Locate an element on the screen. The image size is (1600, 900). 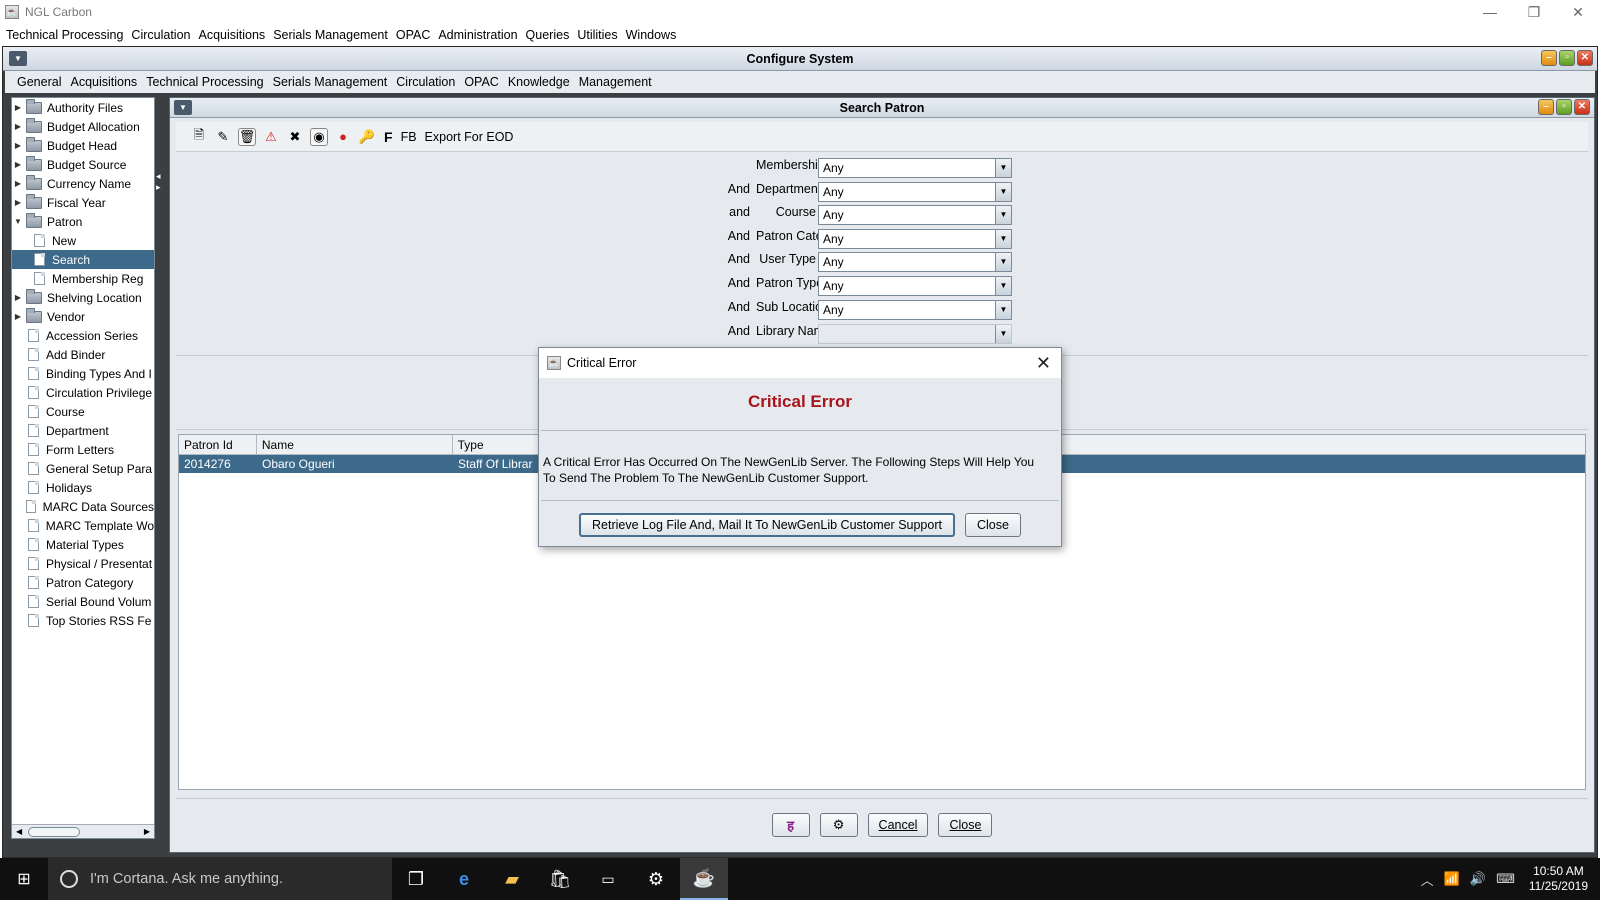
tree-item: Accession Series is located at coordinates (83, 335).